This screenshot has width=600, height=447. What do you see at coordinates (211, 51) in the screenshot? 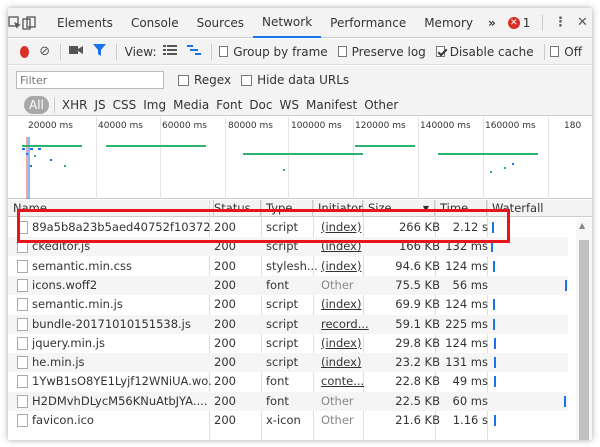
I see `toolbar-divider` at bounding box center [211, 51].